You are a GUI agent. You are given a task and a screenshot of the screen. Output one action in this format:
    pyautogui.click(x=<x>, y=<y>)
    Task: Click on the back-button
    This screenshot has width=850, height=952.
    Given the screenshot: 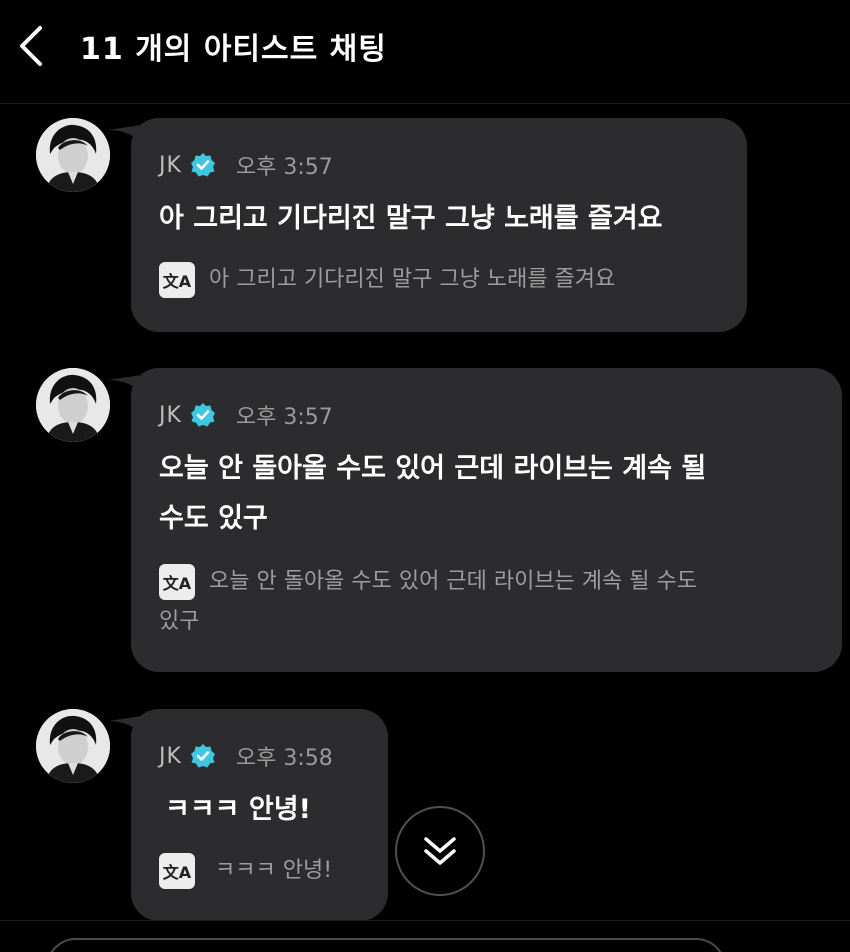 What is the action you would take?
    pyautogui.click(x=30, y=46)
    